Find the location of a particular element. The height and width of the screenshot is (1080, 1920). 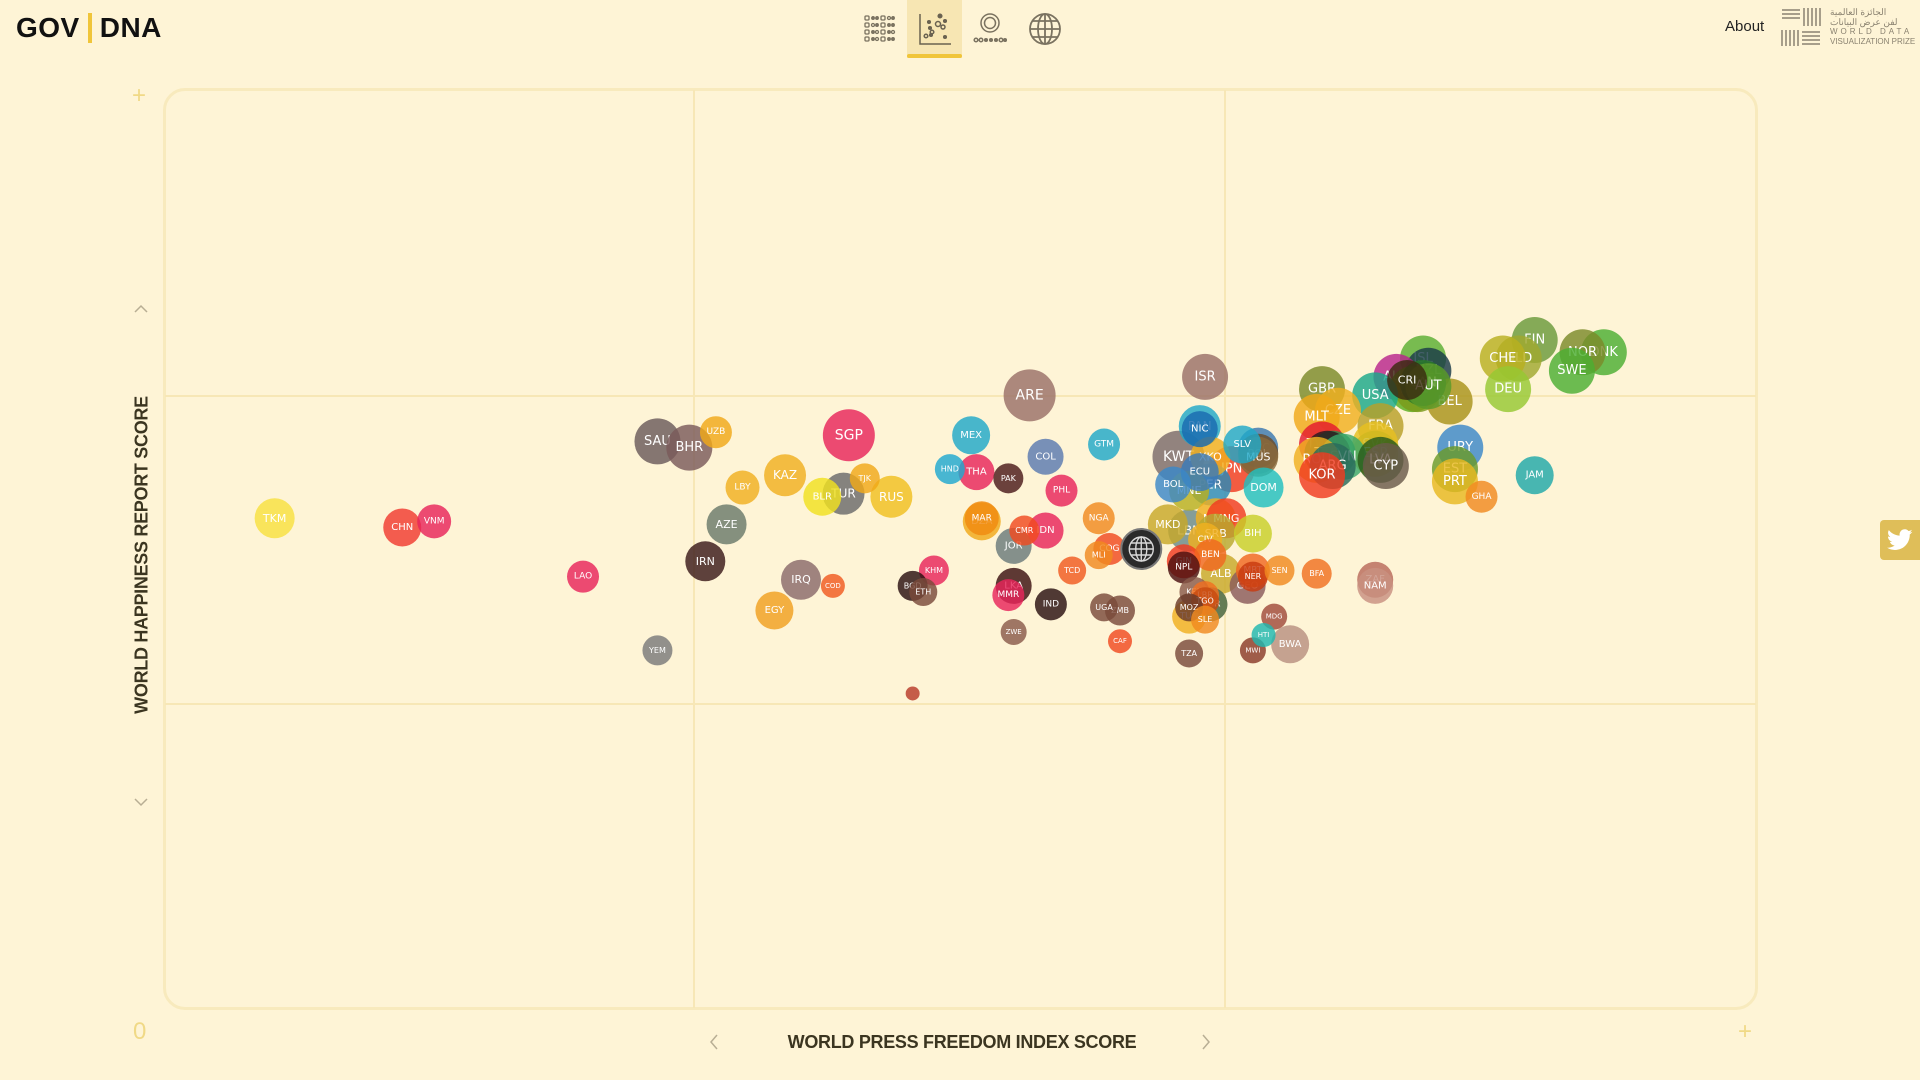

bubble-nic: NIC is located at coordinates (1199, 429).